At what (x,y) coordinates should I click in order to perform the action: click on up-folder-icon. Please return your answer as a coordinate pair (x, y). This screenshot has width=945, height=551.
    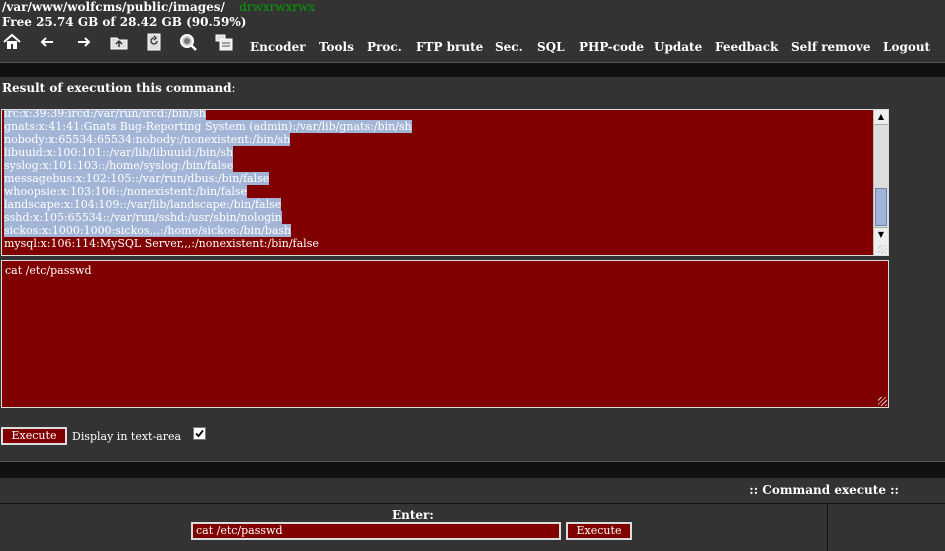
    Looking at the image, I should click on (119, 42).